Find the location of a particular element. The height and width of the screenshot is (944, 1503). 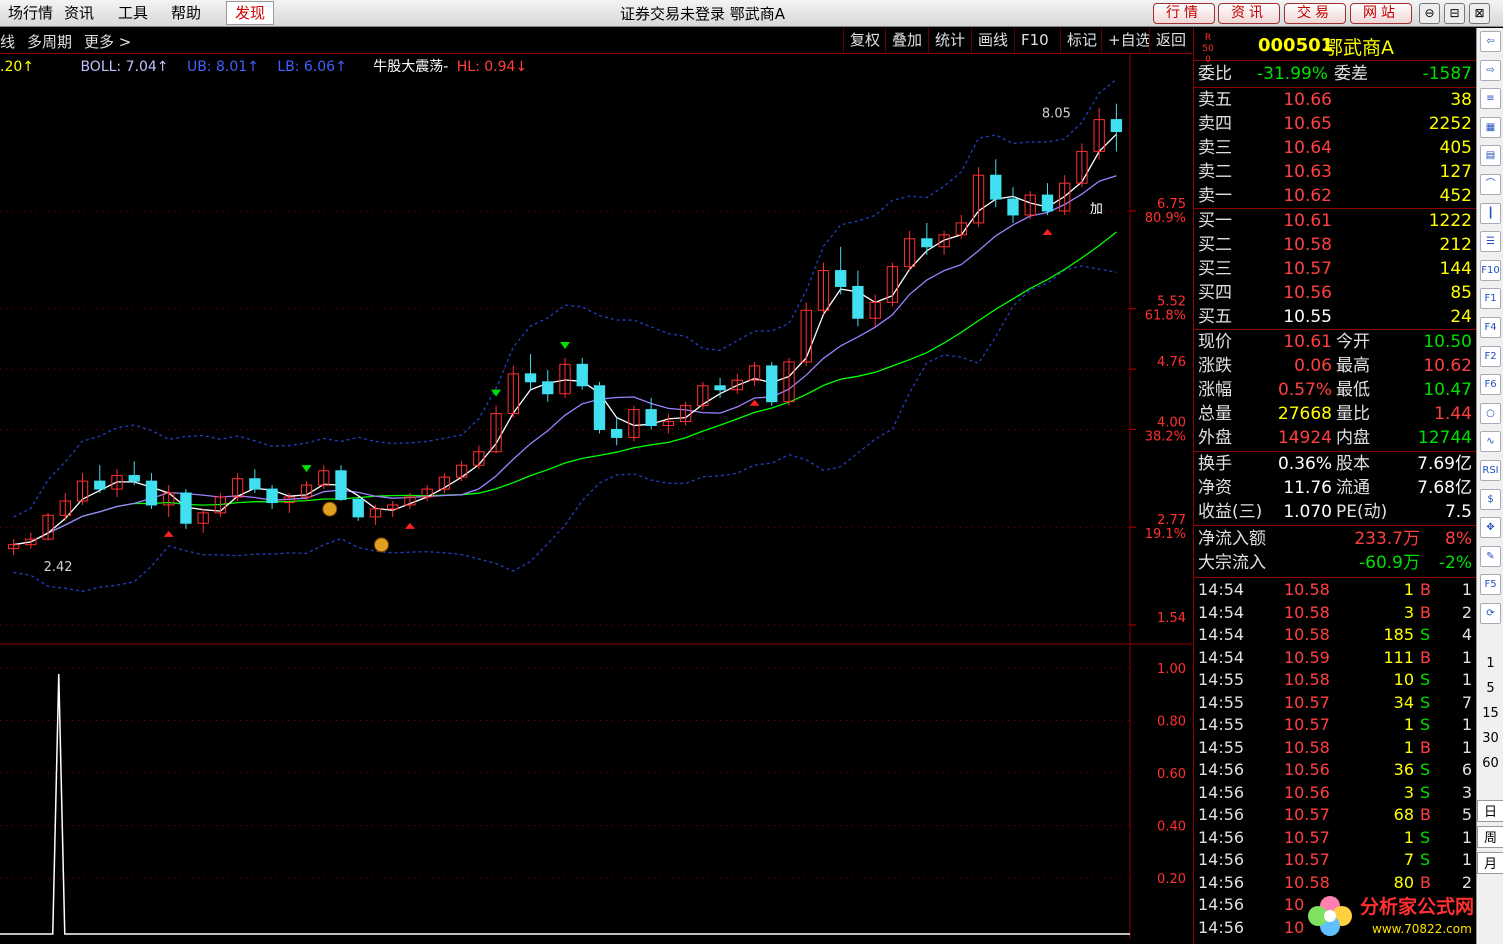

line-chart-icon: ⌒ is located at coordinates (1490, 184).